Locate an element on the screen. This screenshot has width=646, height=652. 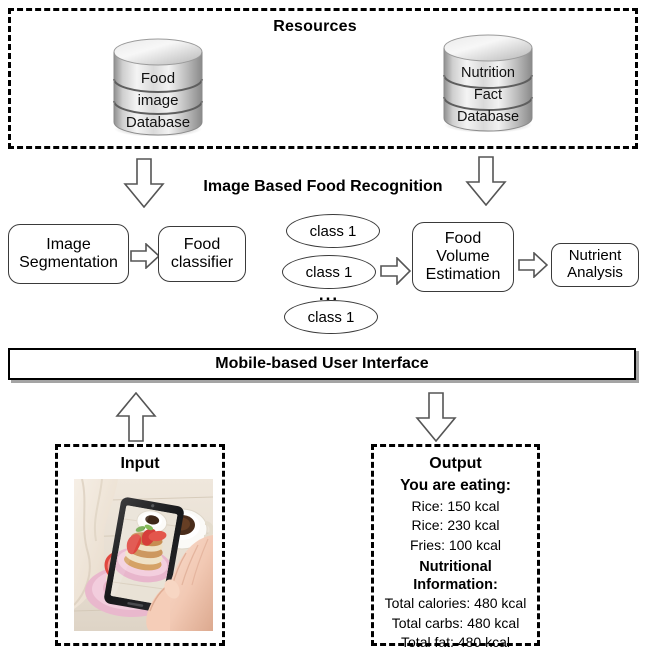
output-item: Rice: 150 kcal is located at coordinates (455, 505).